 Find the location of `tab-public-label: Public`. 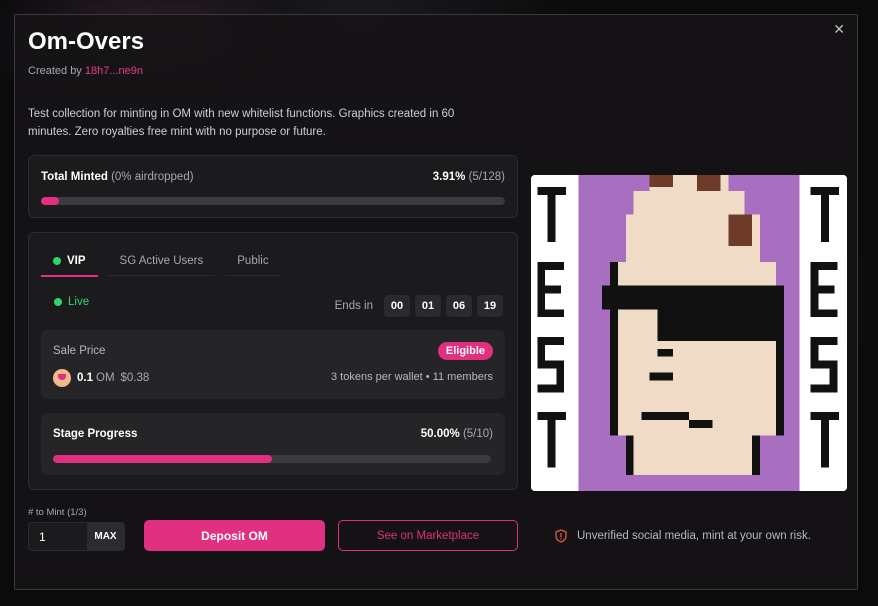

tab-public-label: Public is located at coordinates (253, 261).